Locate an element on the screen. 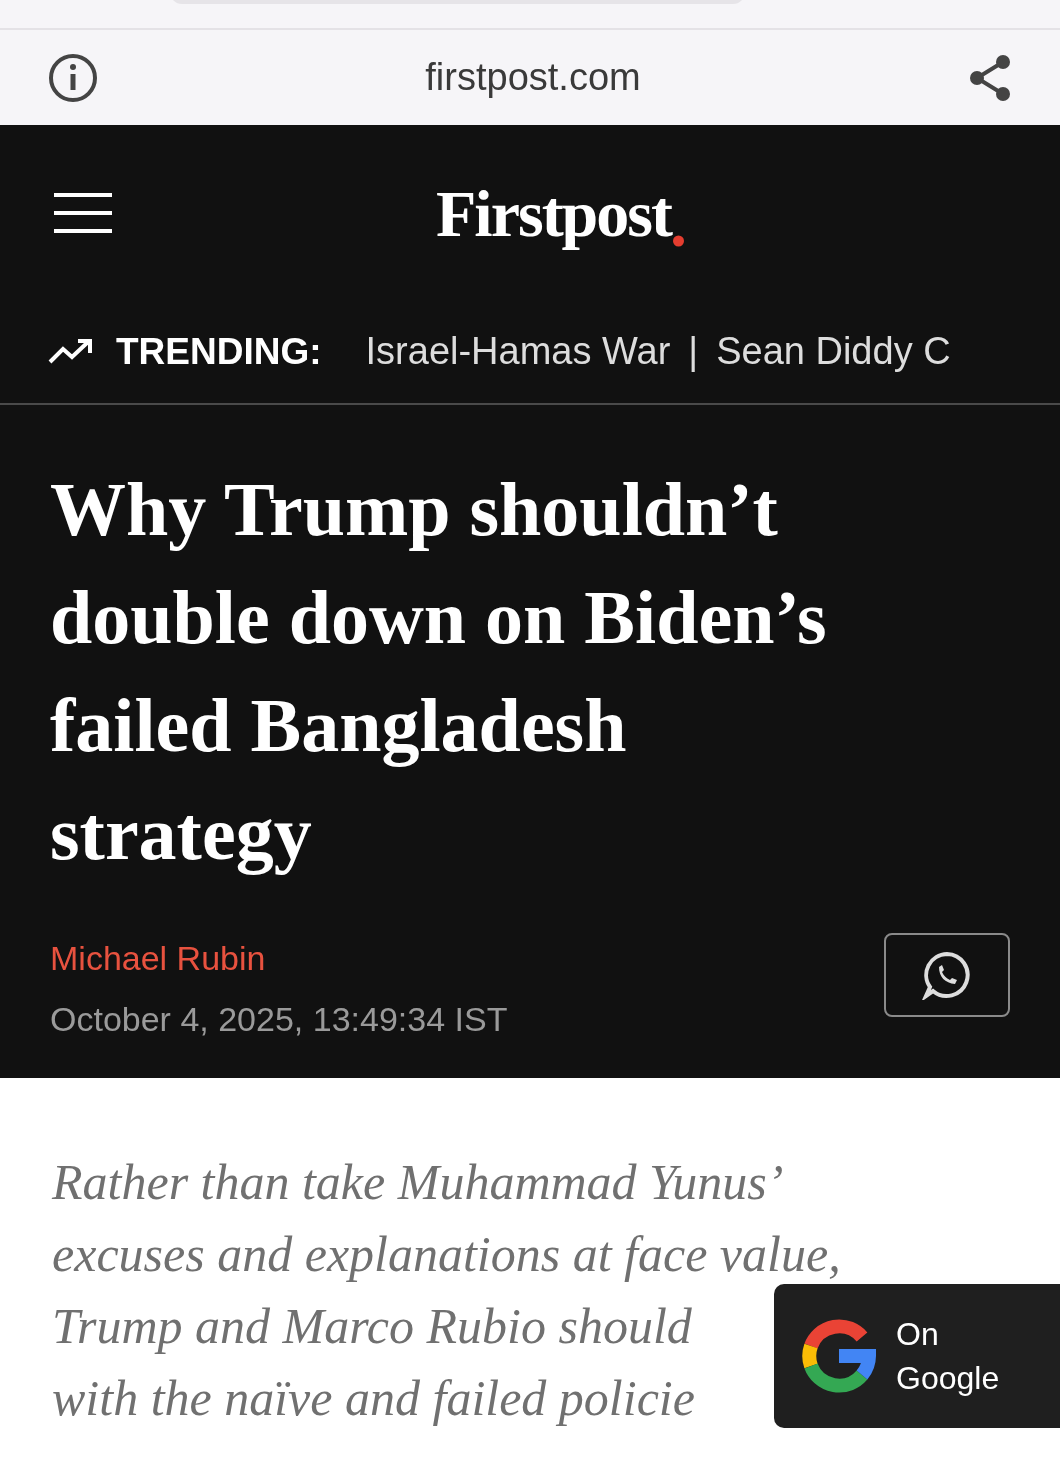  headline-line: Why Trump shouldn’t is located at coordinates (414, 509).